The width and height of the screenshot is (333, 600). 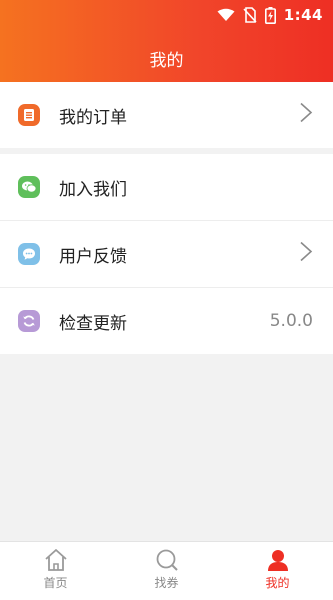 What do you see at coordinates (29, 254) in the screenshot?
I see `chat-bubble-icon` at bounding box center [29, 254].